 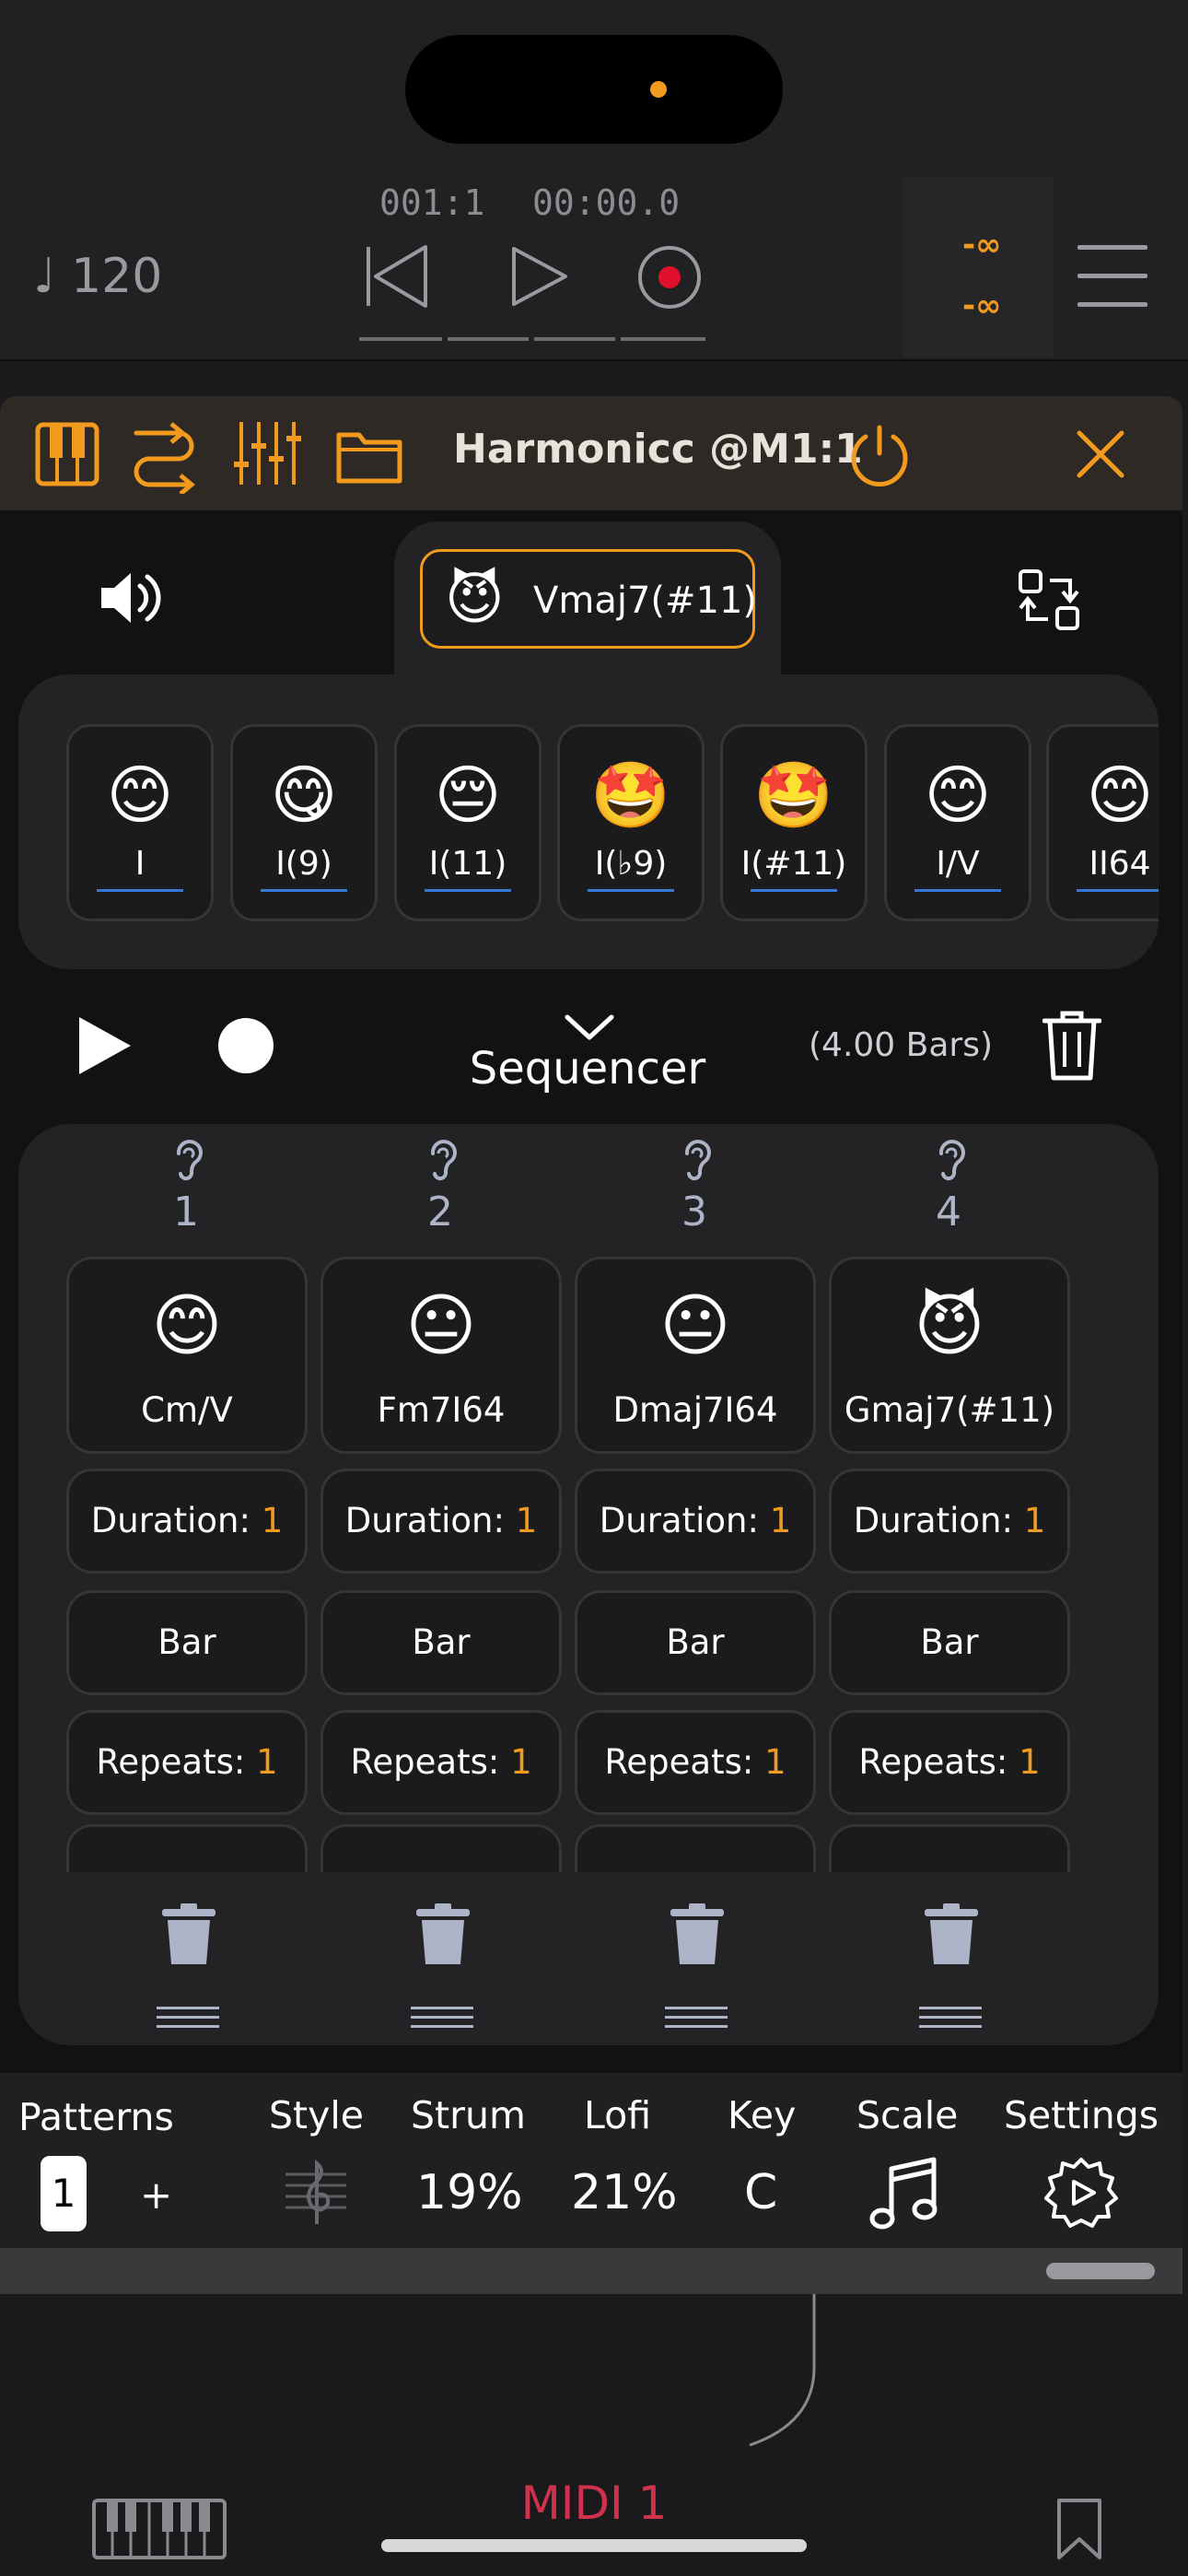 What do you see at coordinates (539, 276) in the screenshot?
I see `play-icon` at bounding box center [539, 276].